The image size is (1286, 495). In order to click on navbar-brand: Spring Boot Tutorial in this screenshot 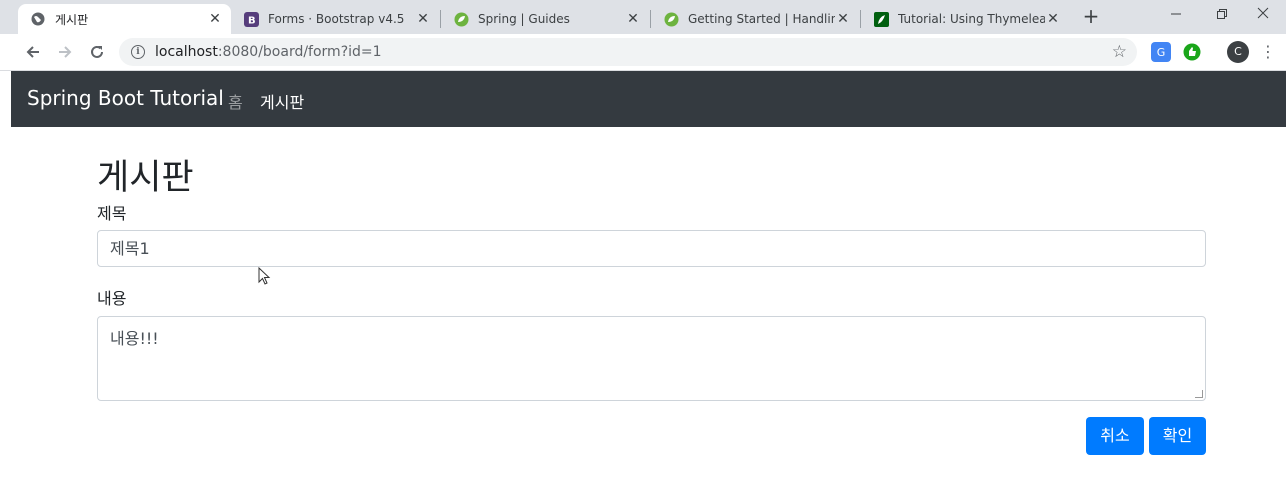, I will do `click(125, 98)`.